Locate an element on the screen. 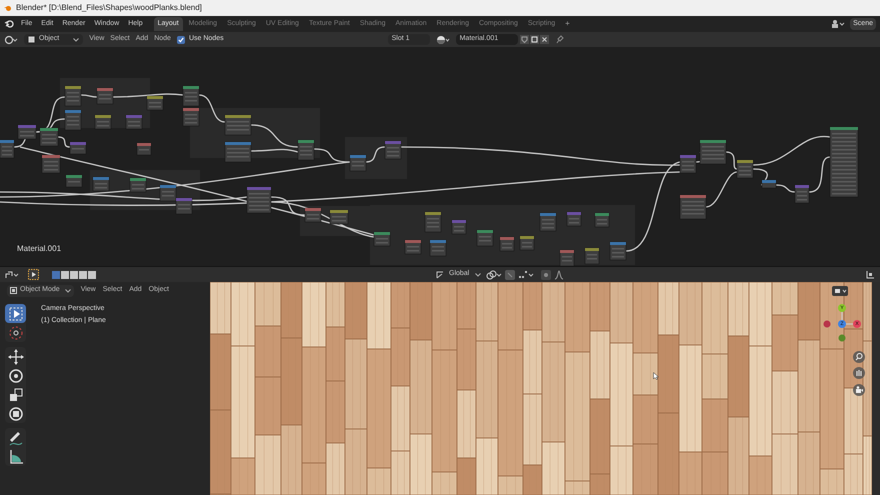 The image size is (880, 495). snap-icon is located at coordinates (510, 275).